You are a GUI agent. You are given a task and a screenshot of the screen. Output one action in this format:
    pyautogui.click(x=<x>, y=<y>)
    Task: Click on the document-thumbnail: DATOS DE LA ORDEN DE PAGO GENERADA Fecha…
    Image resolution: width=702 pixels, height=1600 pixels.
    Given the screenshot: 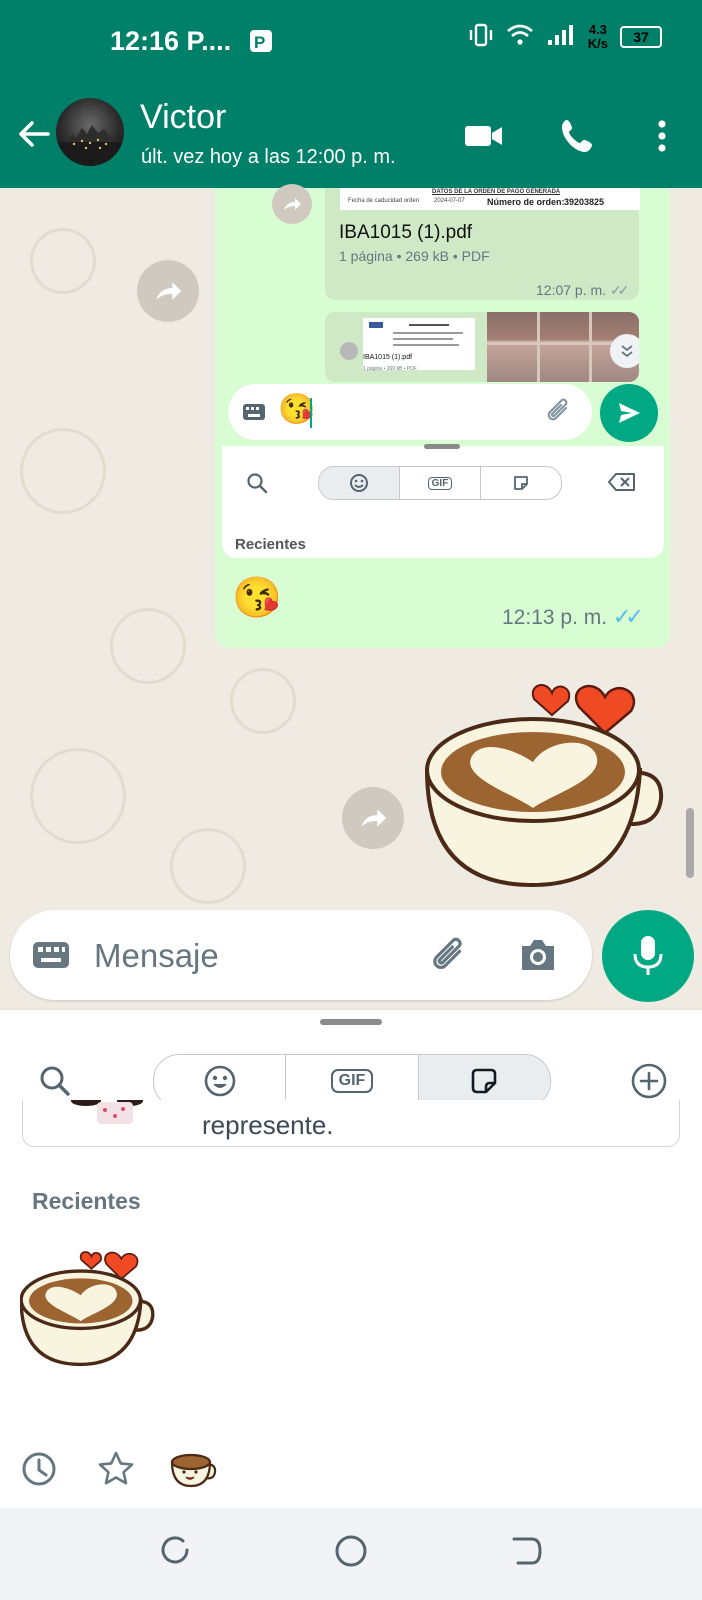 What is the action you would take?
    pyautogui.click(x=490, y=199)
    